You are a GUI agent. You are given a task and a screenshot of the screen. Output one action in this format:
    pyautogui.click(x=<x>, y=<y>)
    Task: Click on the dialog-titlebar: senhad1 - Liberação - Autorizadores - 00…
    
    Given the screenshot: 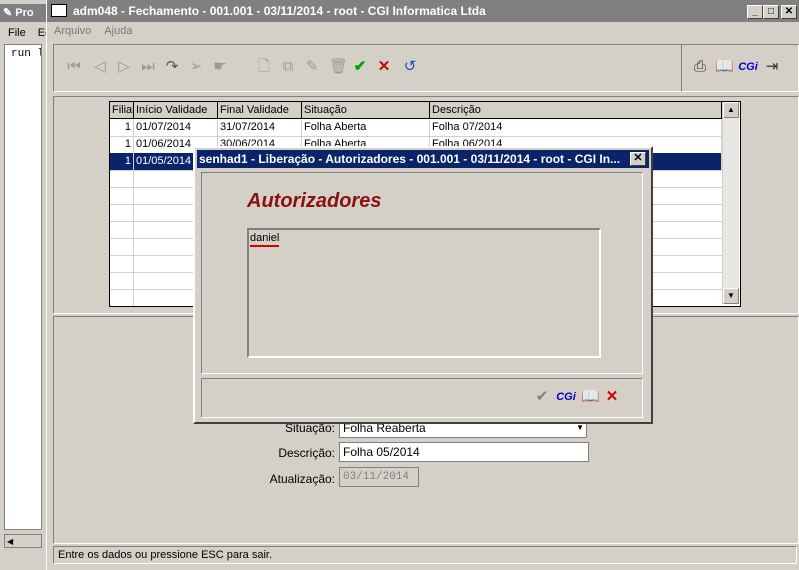 What is the action you would take?
    pyautogui.click(x=423, y=159)
    